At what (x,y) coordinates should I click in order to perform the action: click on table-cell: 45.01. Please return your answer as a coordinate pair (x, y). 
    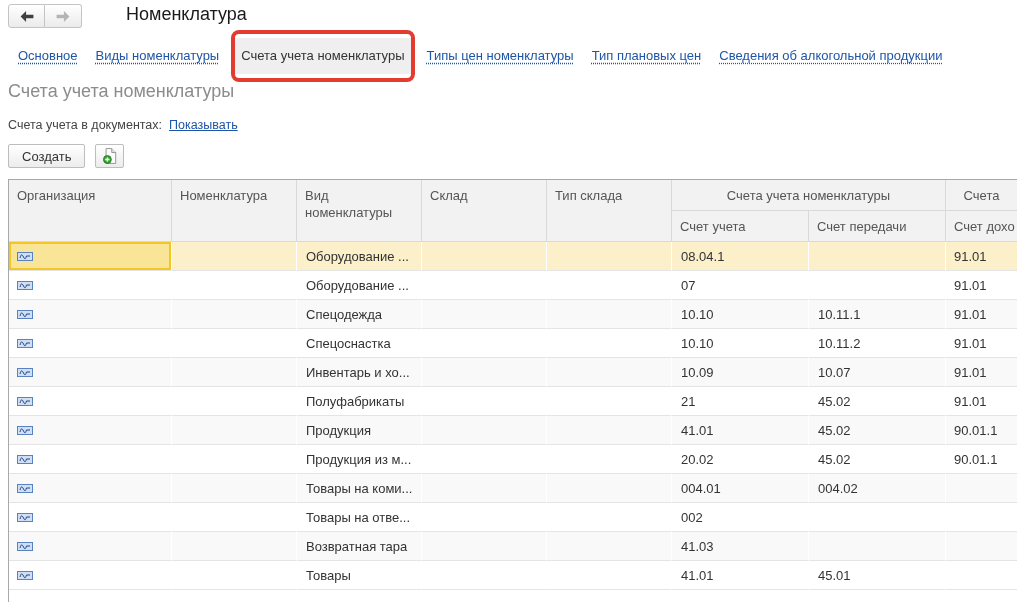
    Looking at the image, I should click on (877, 575).